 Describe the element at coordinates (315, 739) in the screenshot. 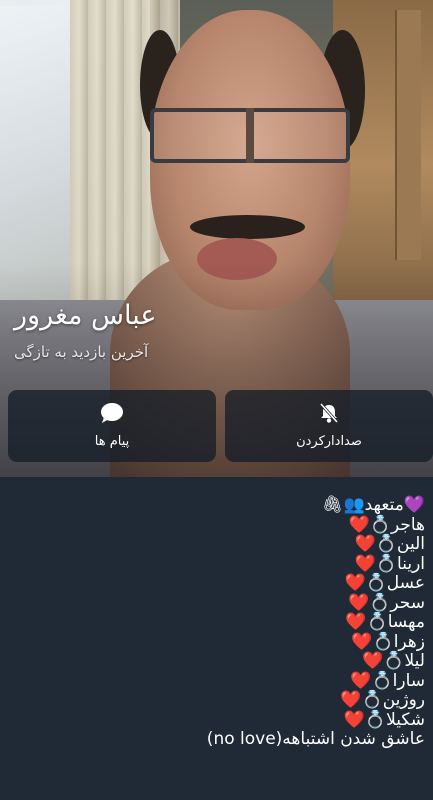

I see `bio-line: عاشق شدن اشتباهه(no love)` at that location.